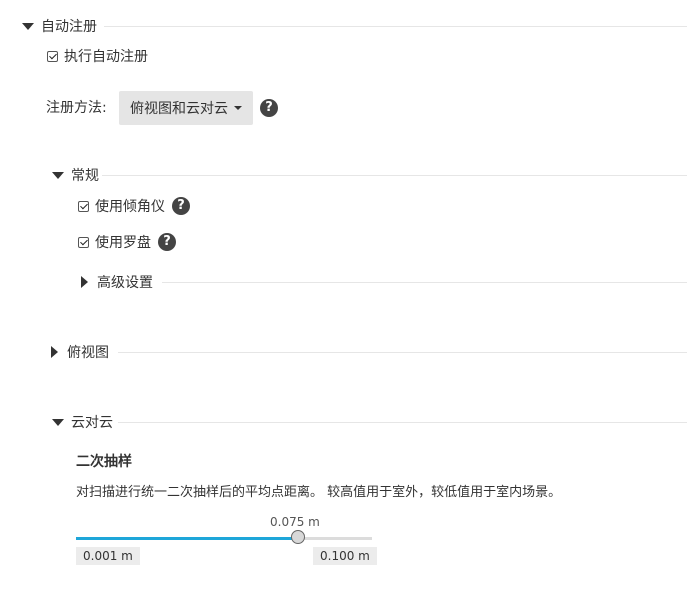  I want to click on subsample-slider, so click(224, 537).